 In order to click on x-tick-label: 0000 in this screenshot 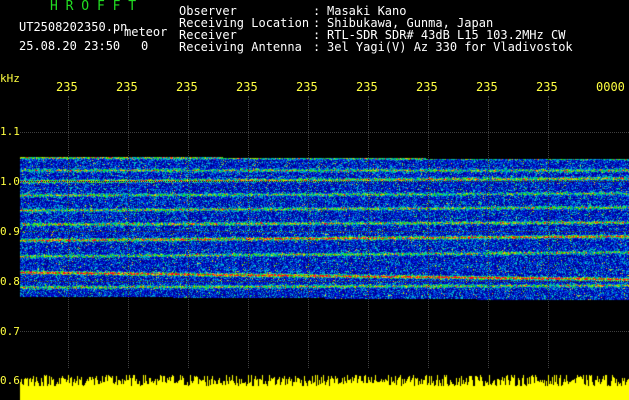, I will do `click(610, 87)`.